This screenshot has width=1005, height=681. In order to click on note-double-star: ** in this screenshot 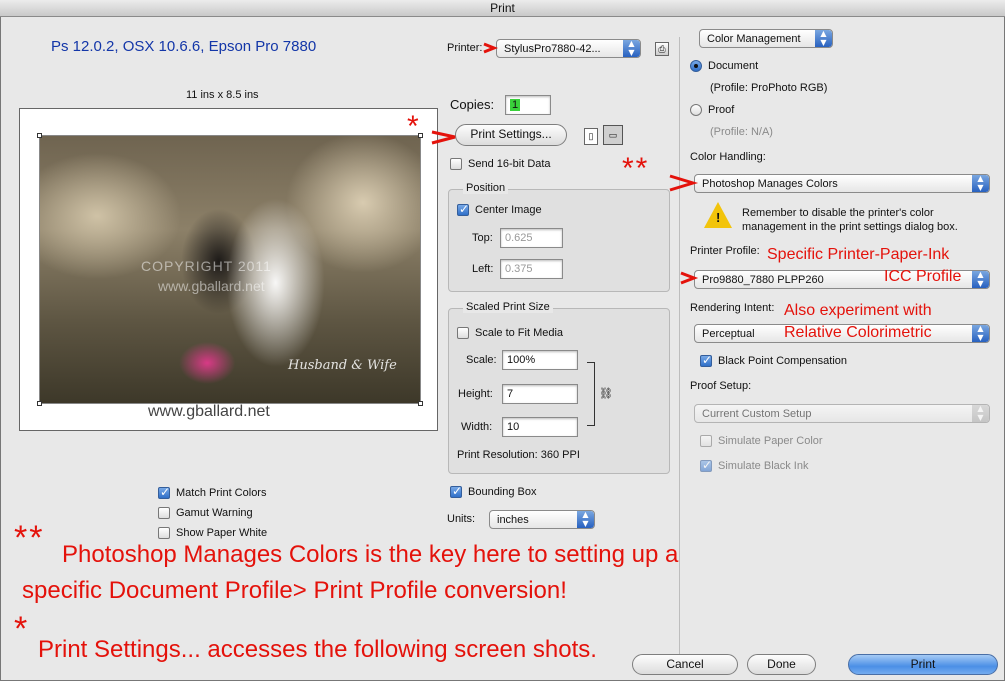, I will do `click(29, 538)`.